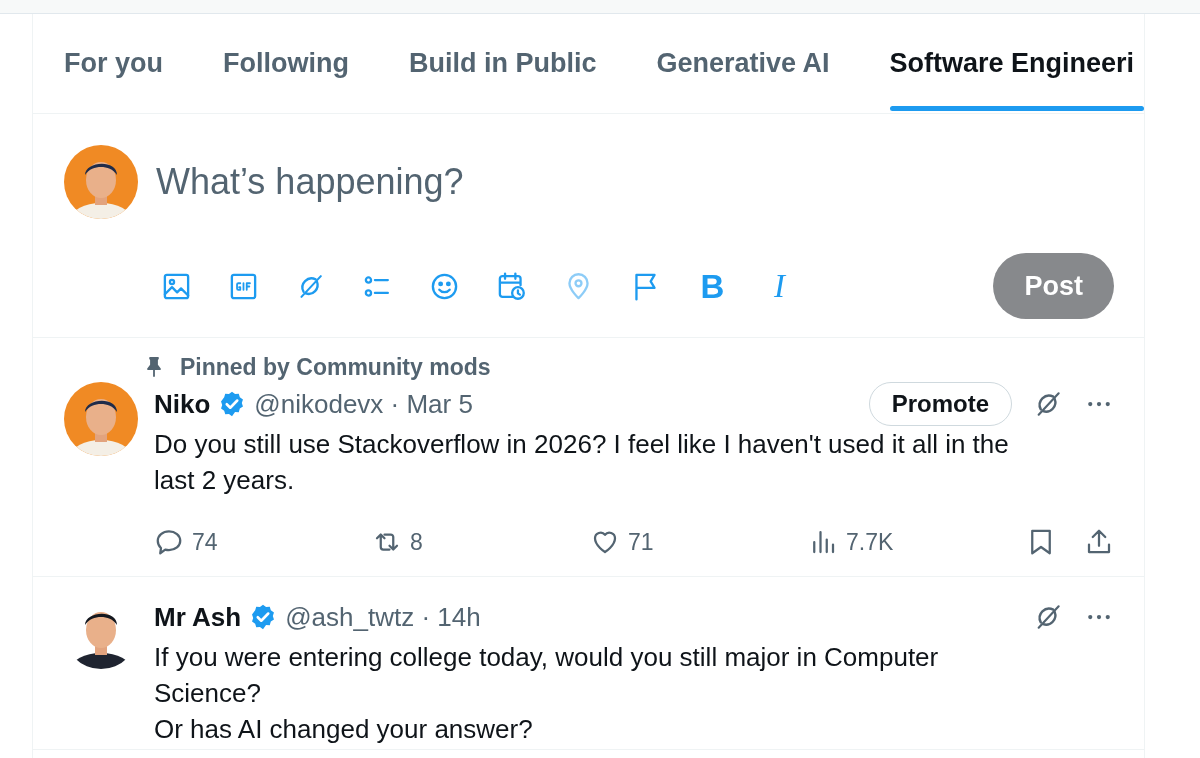  I want to click on count: 7.7K, so click(870, 542).